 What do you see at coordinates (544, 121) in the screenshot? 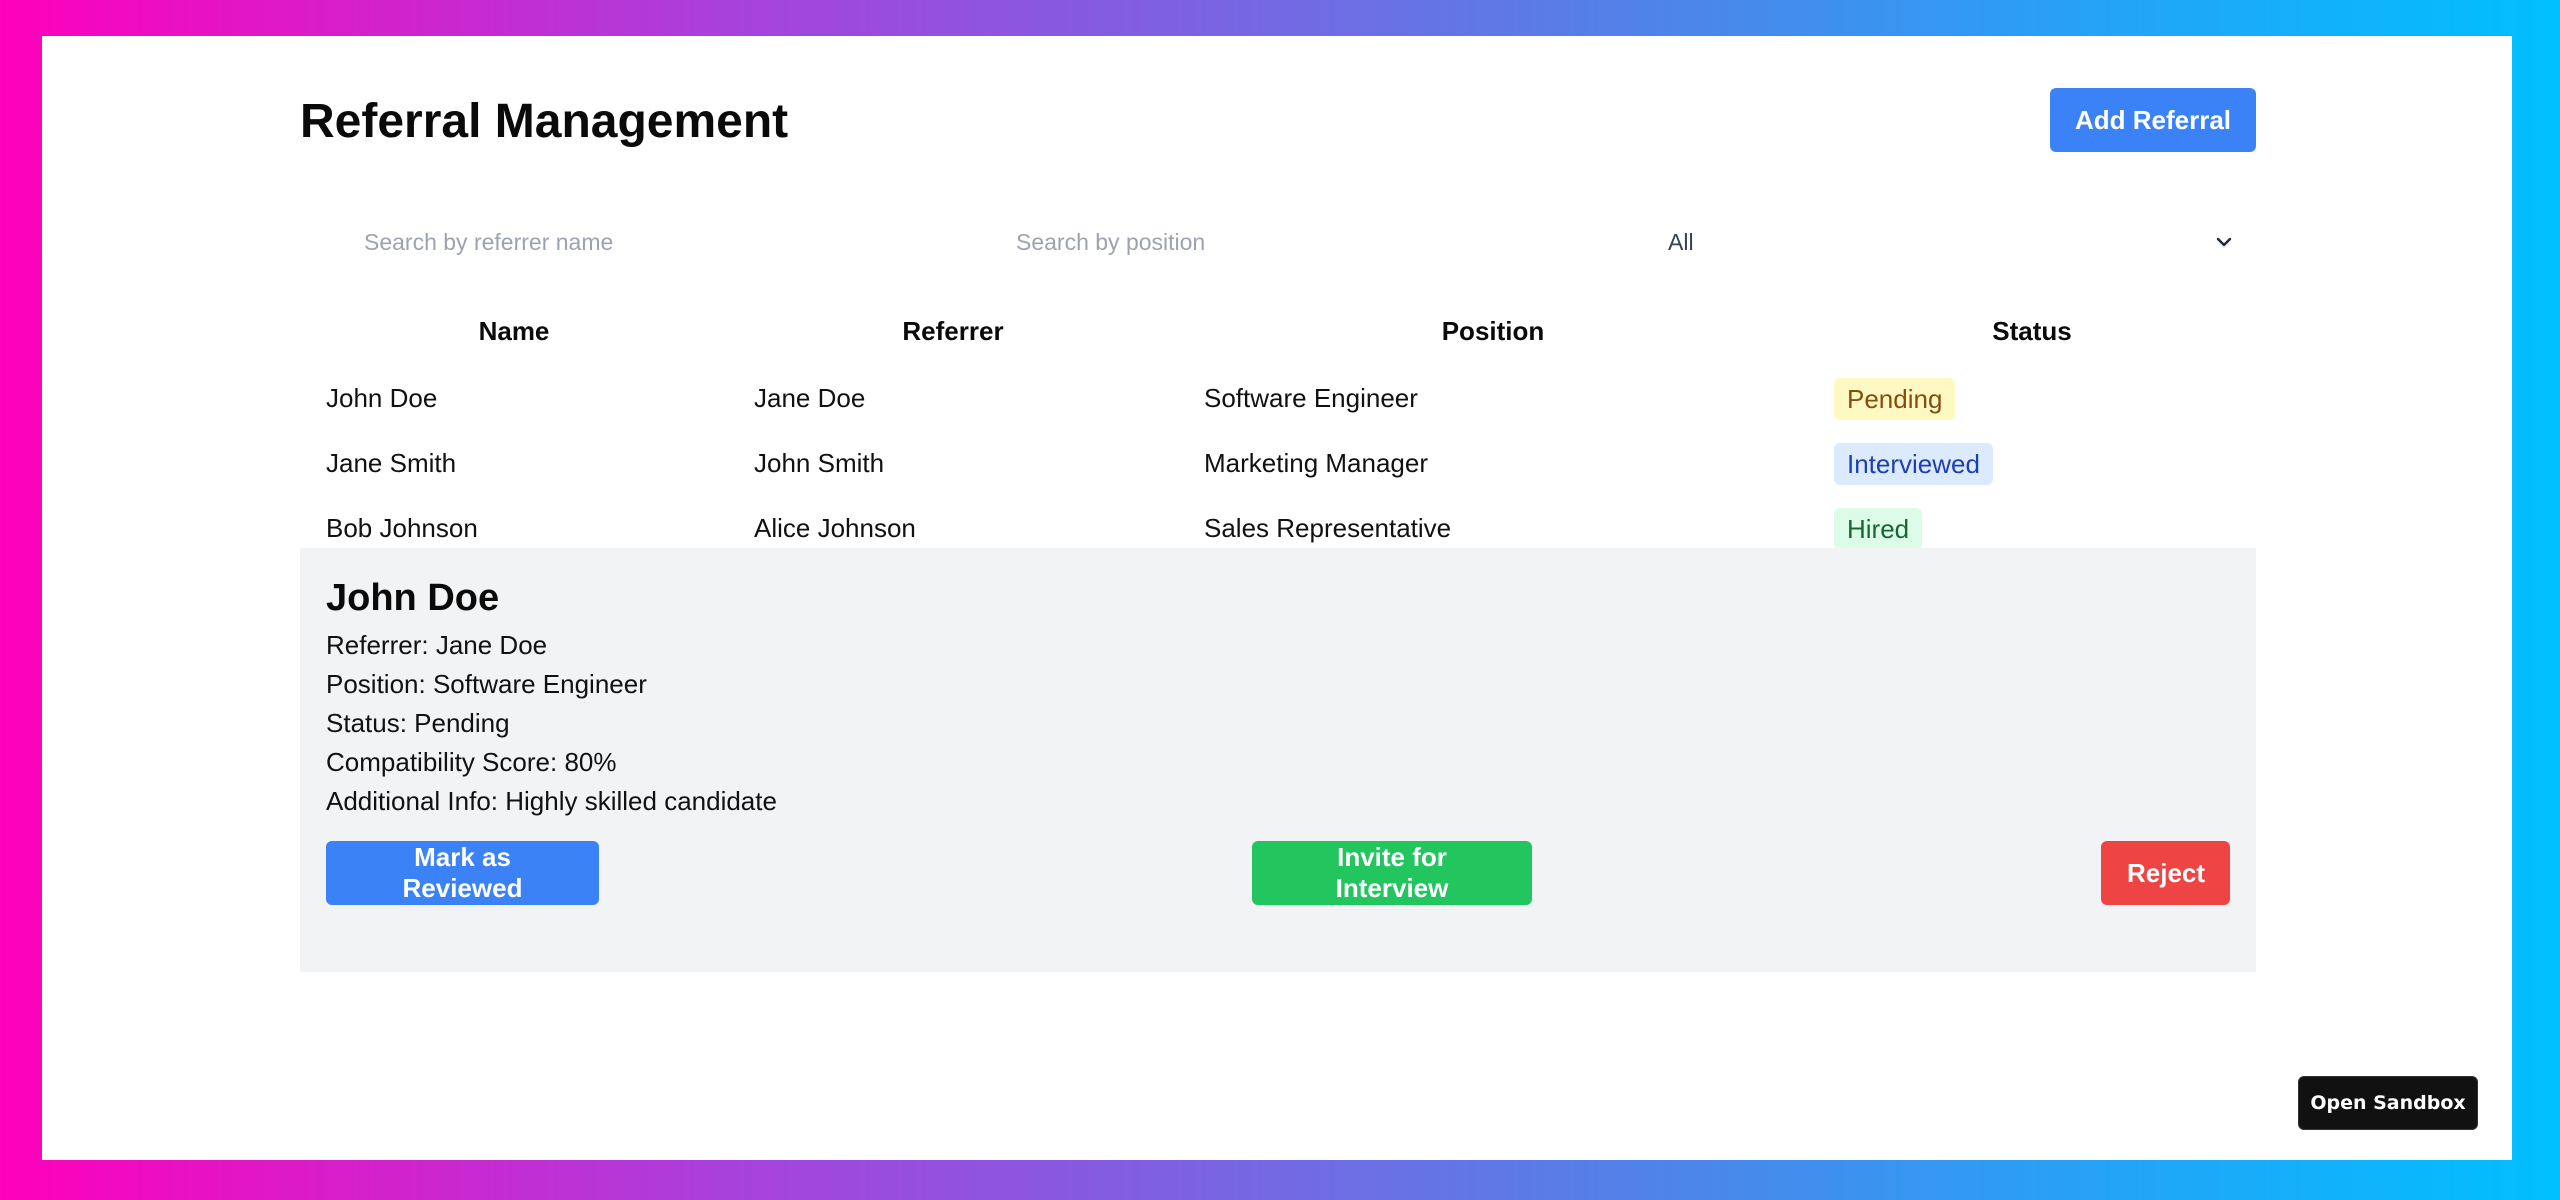
I see `page-title: Referral Management` at bounding box center [544, 121].